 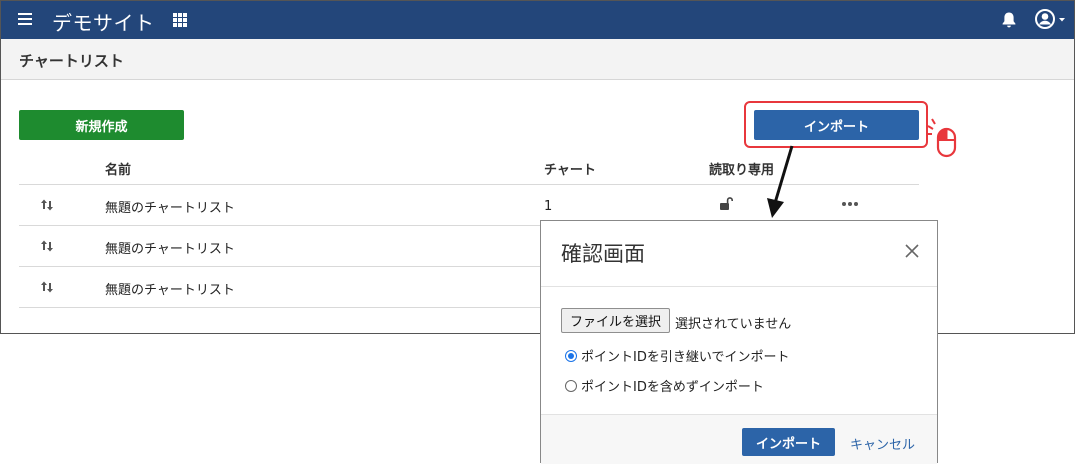 I want to click on dialog-footer: インポート キャンセル, so click(x=739, y=439).